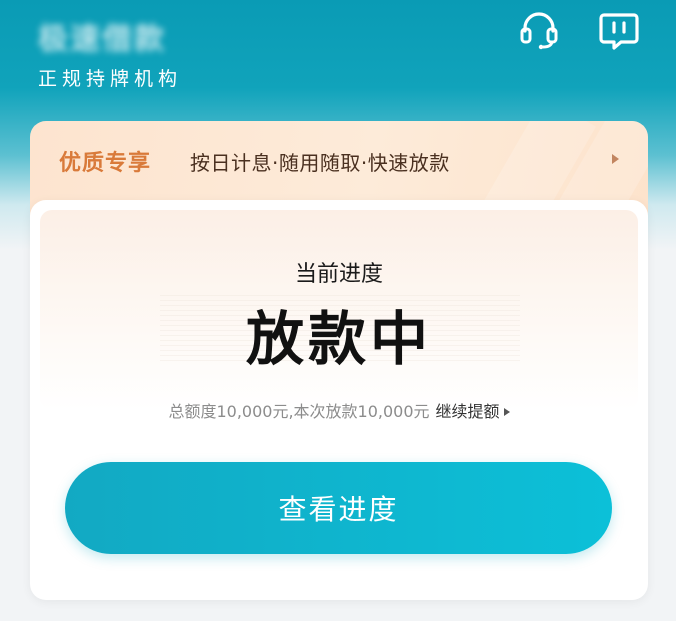 The width and height of the screenshot is (676, 621). Describe the element at coordinates (102, 39) in the screenshot. I see `app-name: 极速借款` at that location.